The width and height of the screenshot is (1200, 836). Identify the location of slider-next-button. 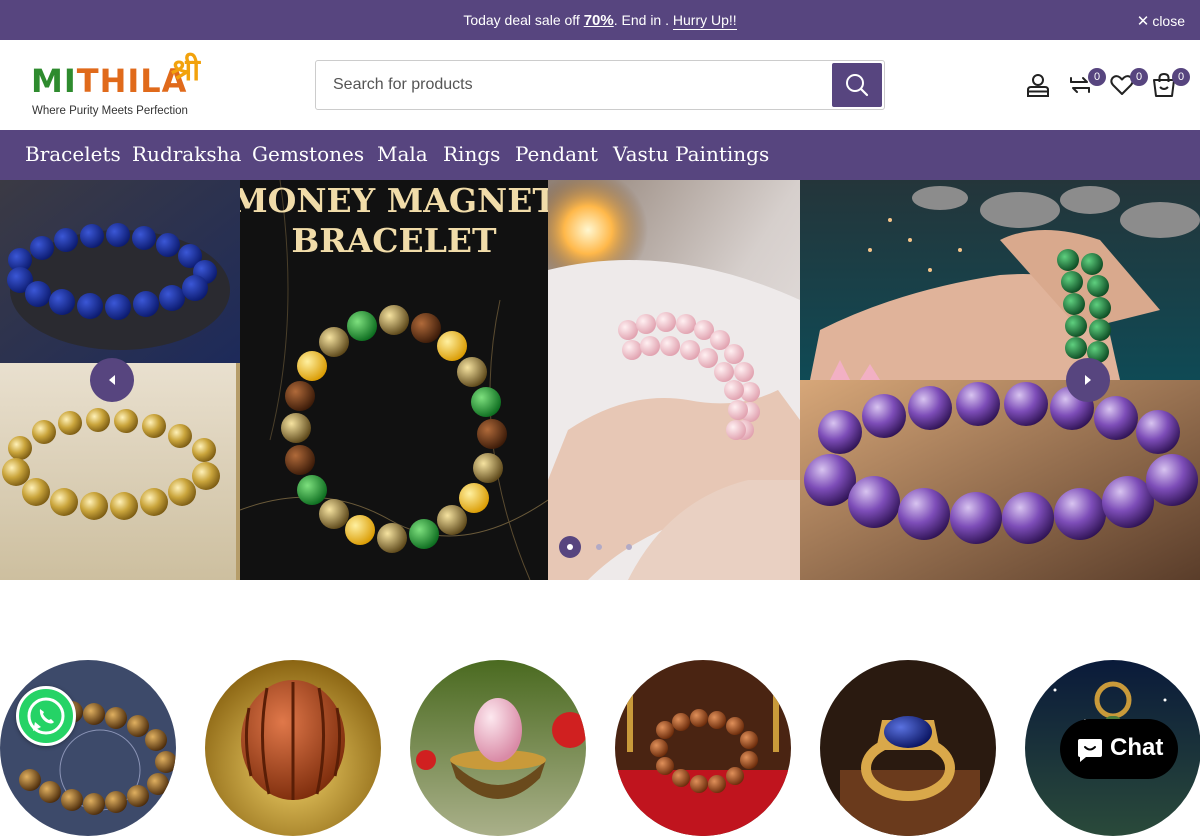
(1088, 380).